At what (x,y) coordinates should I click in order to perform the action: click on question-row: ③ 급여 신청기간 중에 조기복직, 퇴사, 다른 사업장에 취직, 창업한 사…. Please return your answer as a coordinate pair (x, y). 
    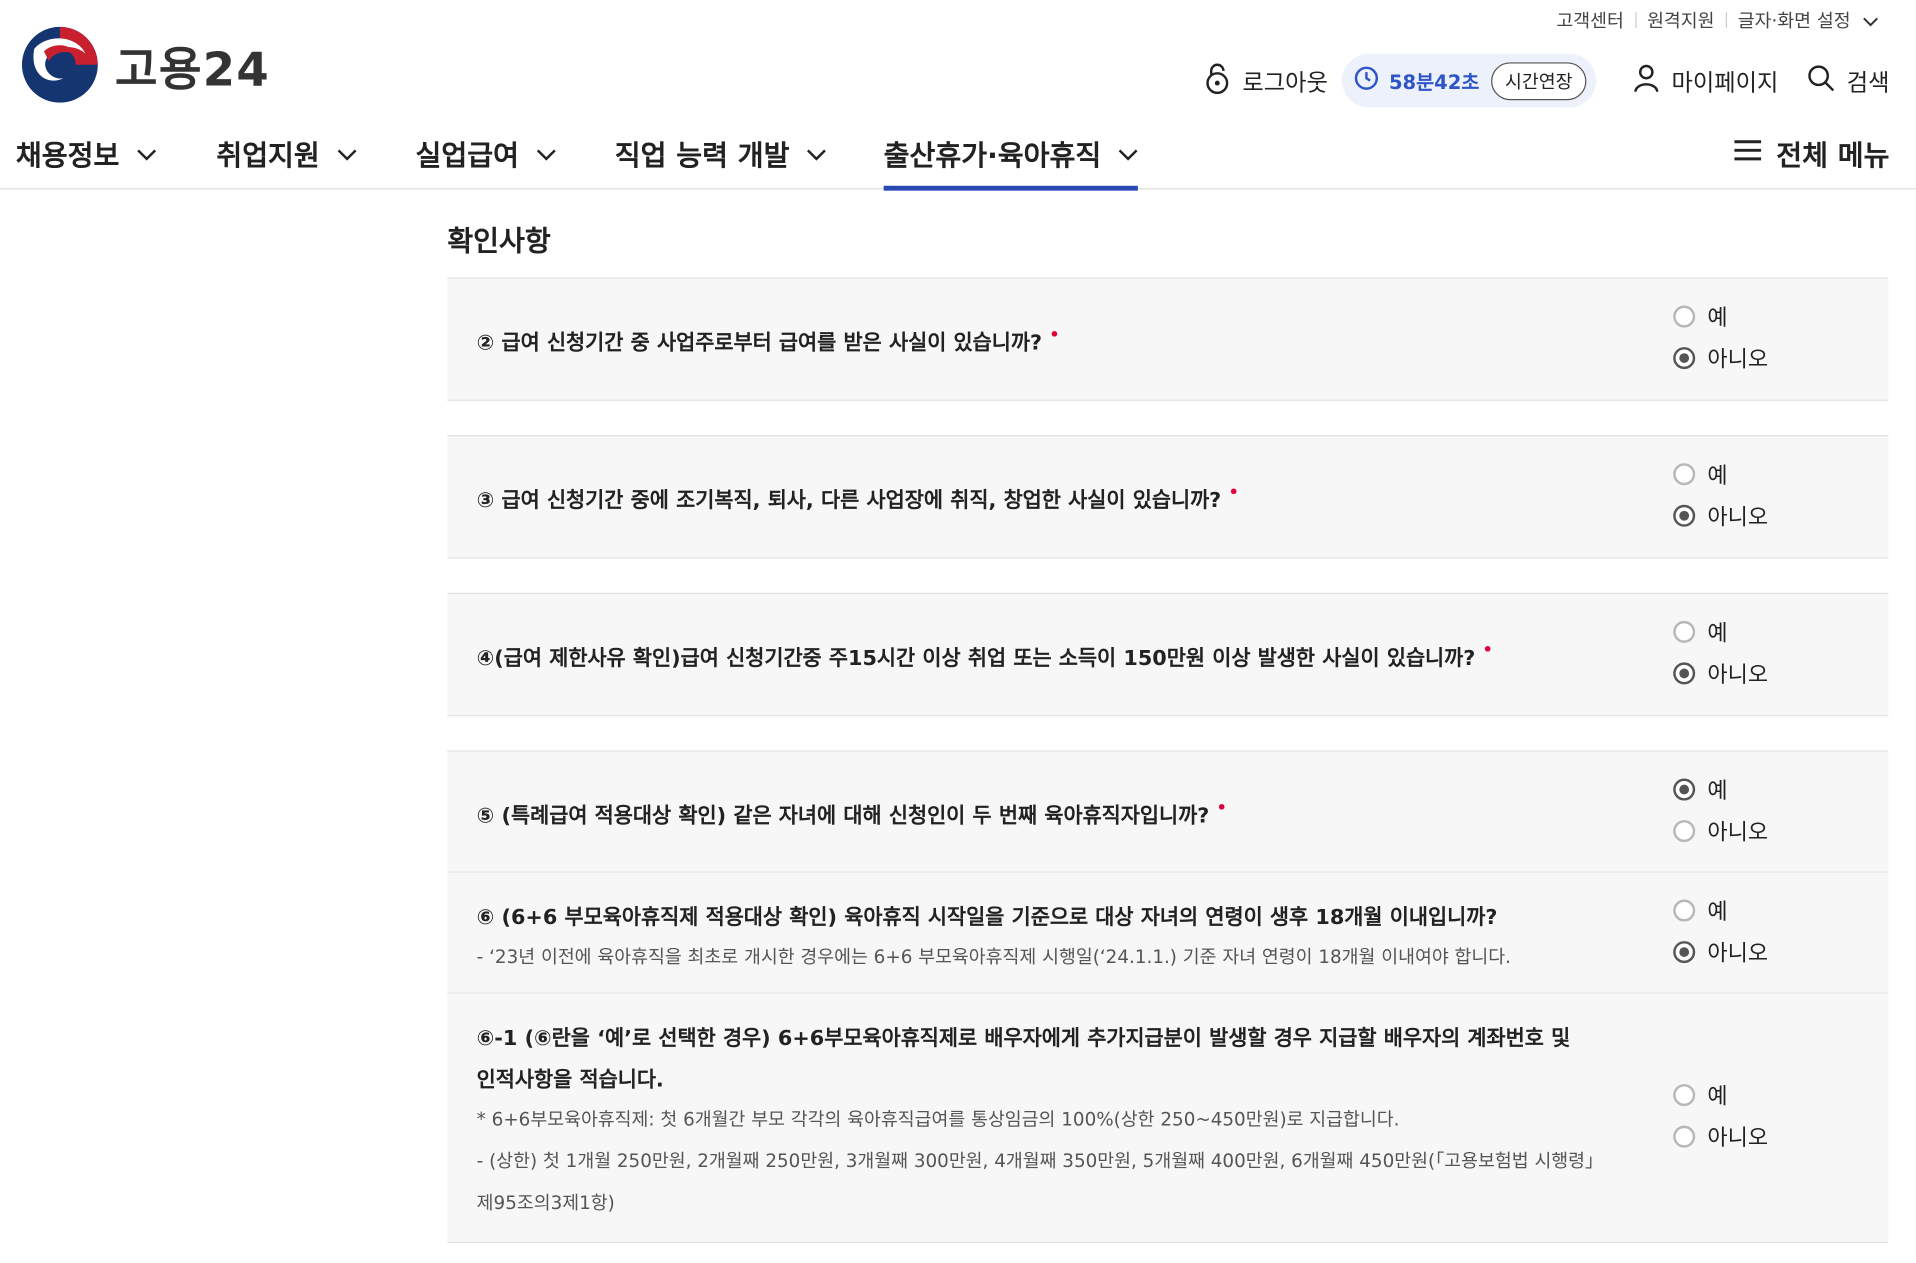
    Looking at the image, I should click on (1168, 497).